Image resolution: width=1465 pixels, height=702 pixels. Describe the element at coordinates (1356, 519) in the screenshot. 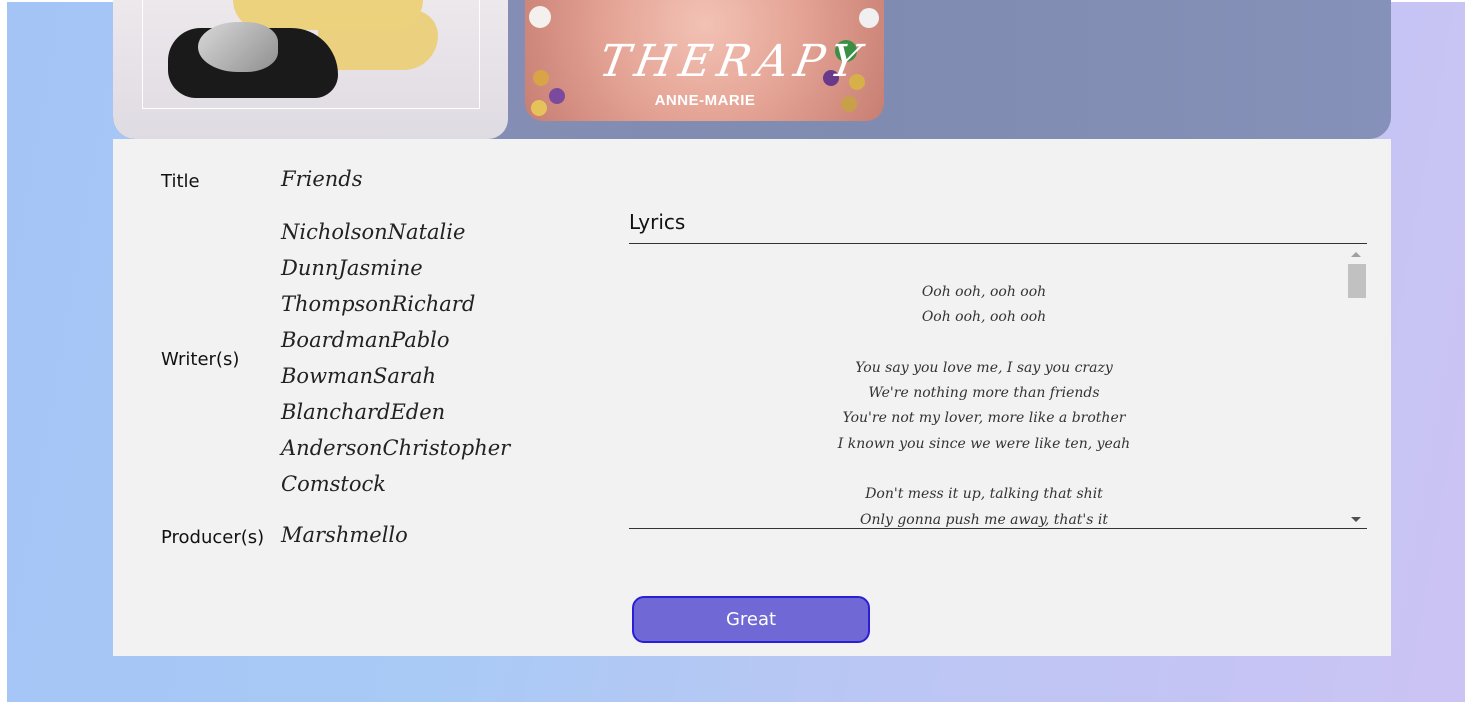

I see `scroll-down-arrow-icon` at that location.